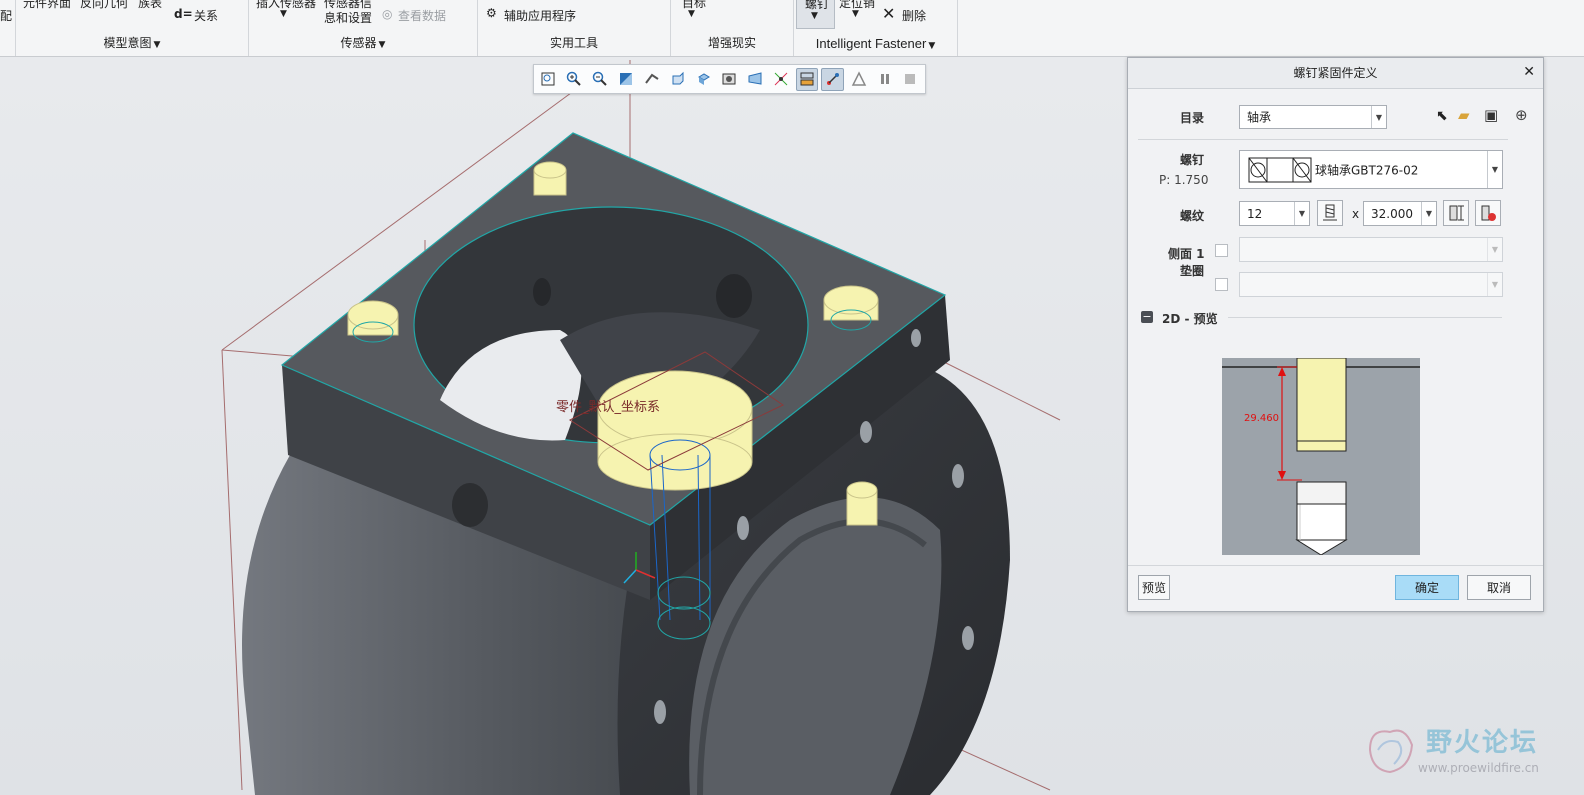 The image size is (1584, 795). I want to click on preview-2d-canvas: 29.460, so click(1321, 456).